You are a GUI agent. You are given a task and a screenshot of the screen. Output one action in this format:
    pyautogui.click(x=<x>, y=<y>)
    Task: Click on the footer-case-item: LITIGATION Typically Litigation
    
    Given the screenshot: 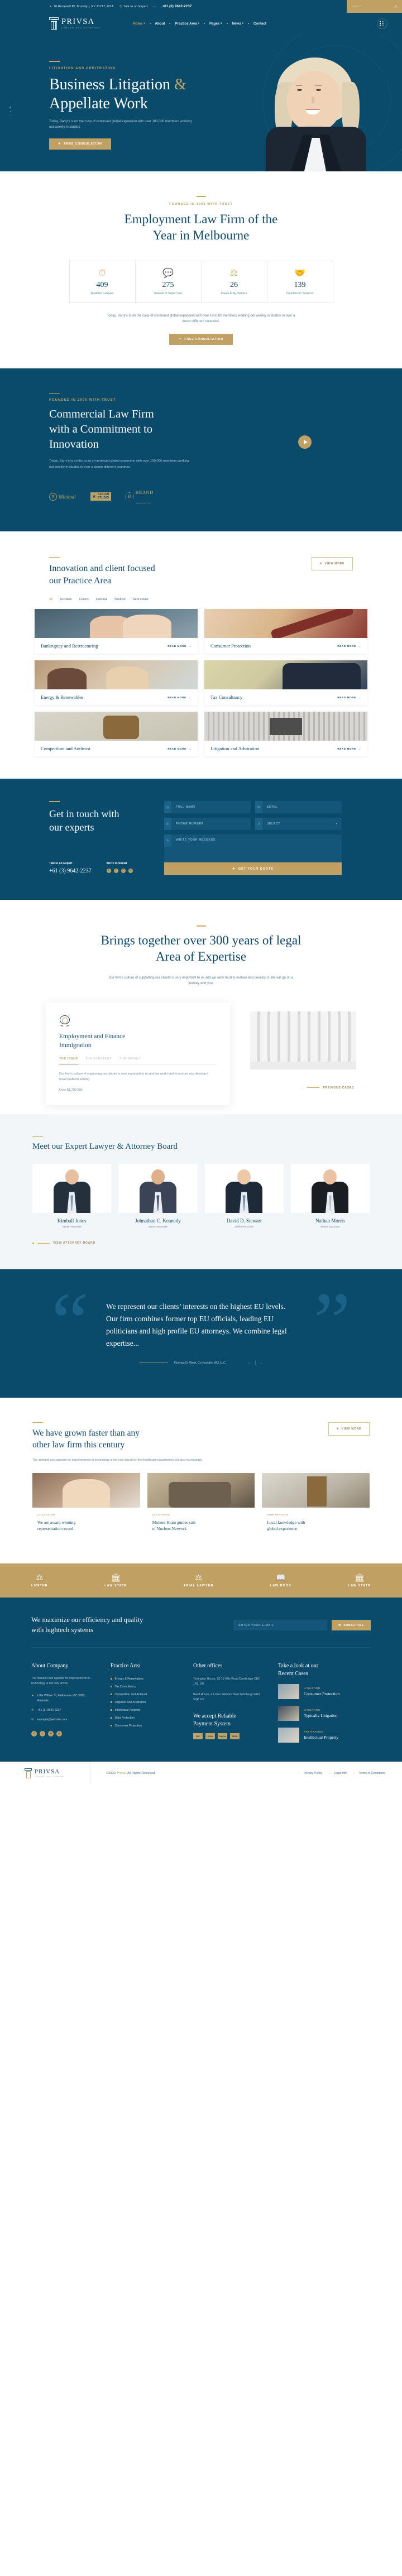 What is the action you would take?
    pyautogui.click(x=324, y=1713)
    